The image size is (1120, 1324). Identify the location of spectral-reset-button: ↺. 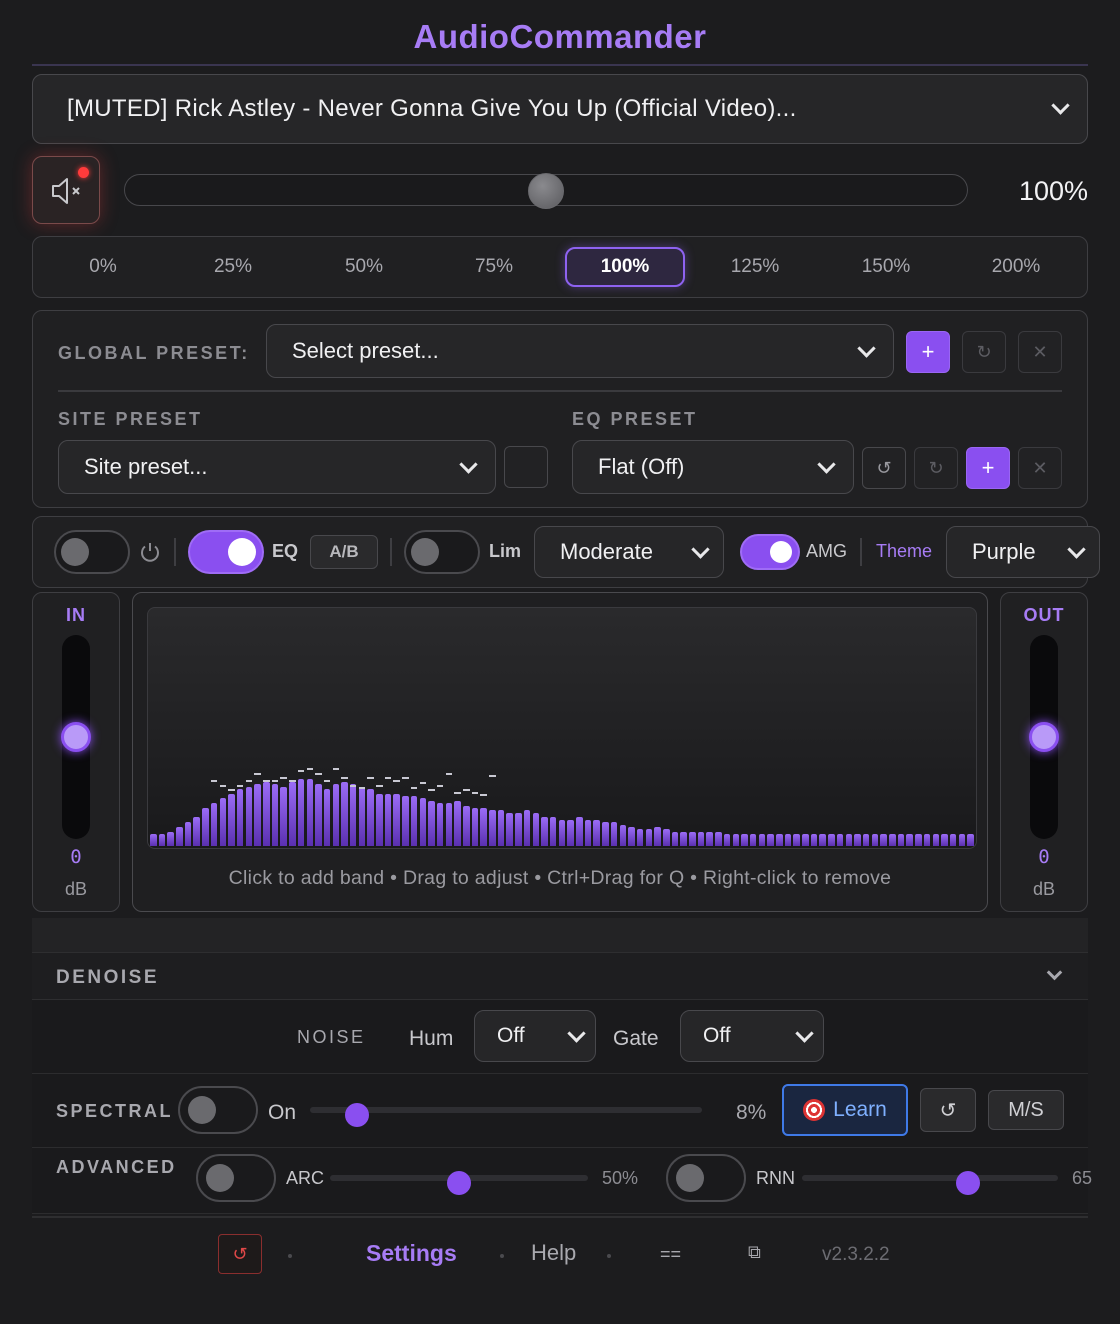
(948, 1110).